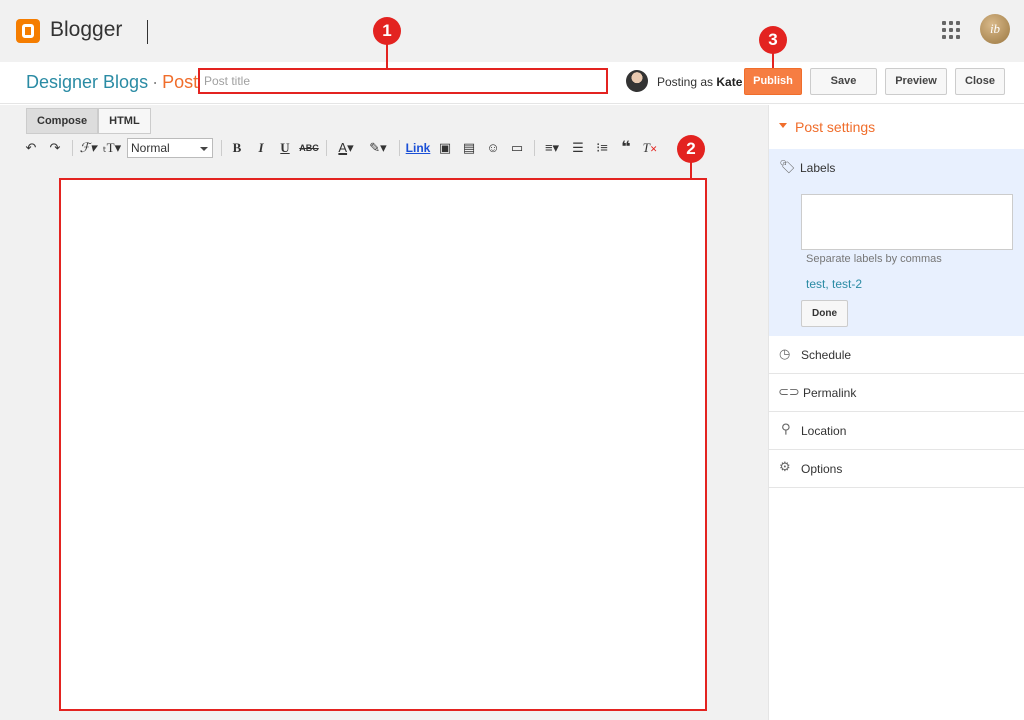 The image size is (1024, 720). Describe the element at coordinates (31, 148) in the screenshot. I see `undo-icon: ↶` at that location.